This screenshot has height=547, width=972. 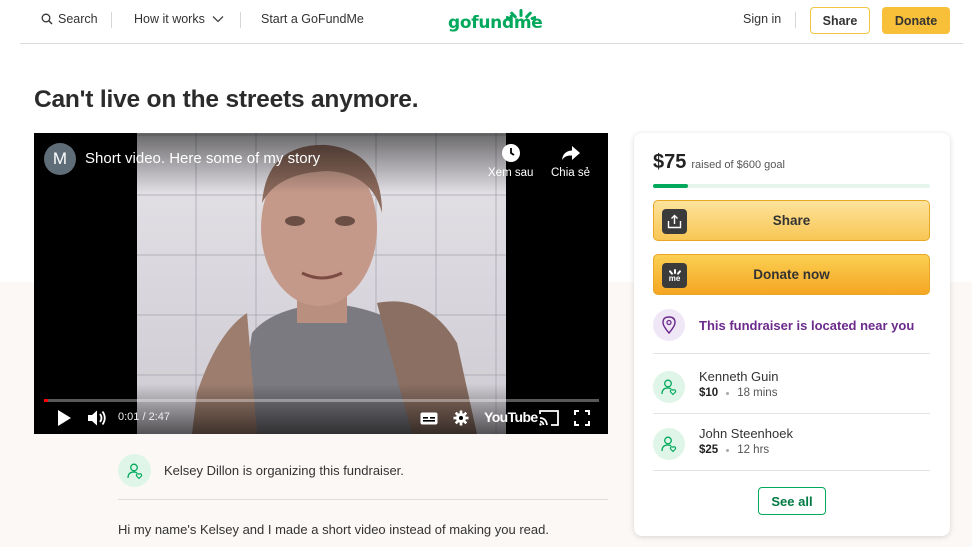 I want to click on location-pin-icon, so click(x=669, y=325).